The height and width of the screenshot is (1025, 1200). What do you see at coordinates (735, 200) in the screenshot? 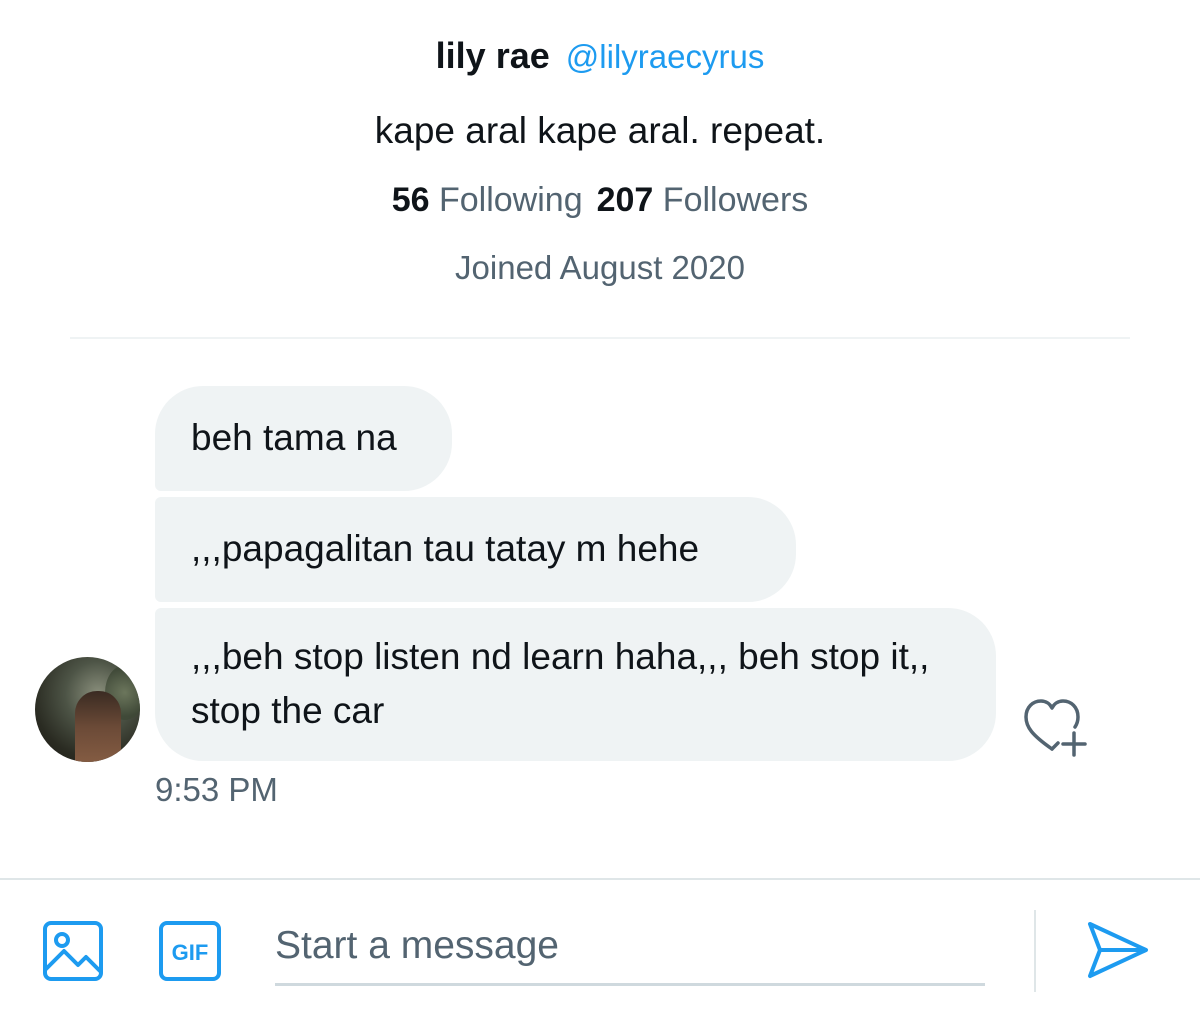
I see `followers-label: Followers` at bounding box center [735, 200].